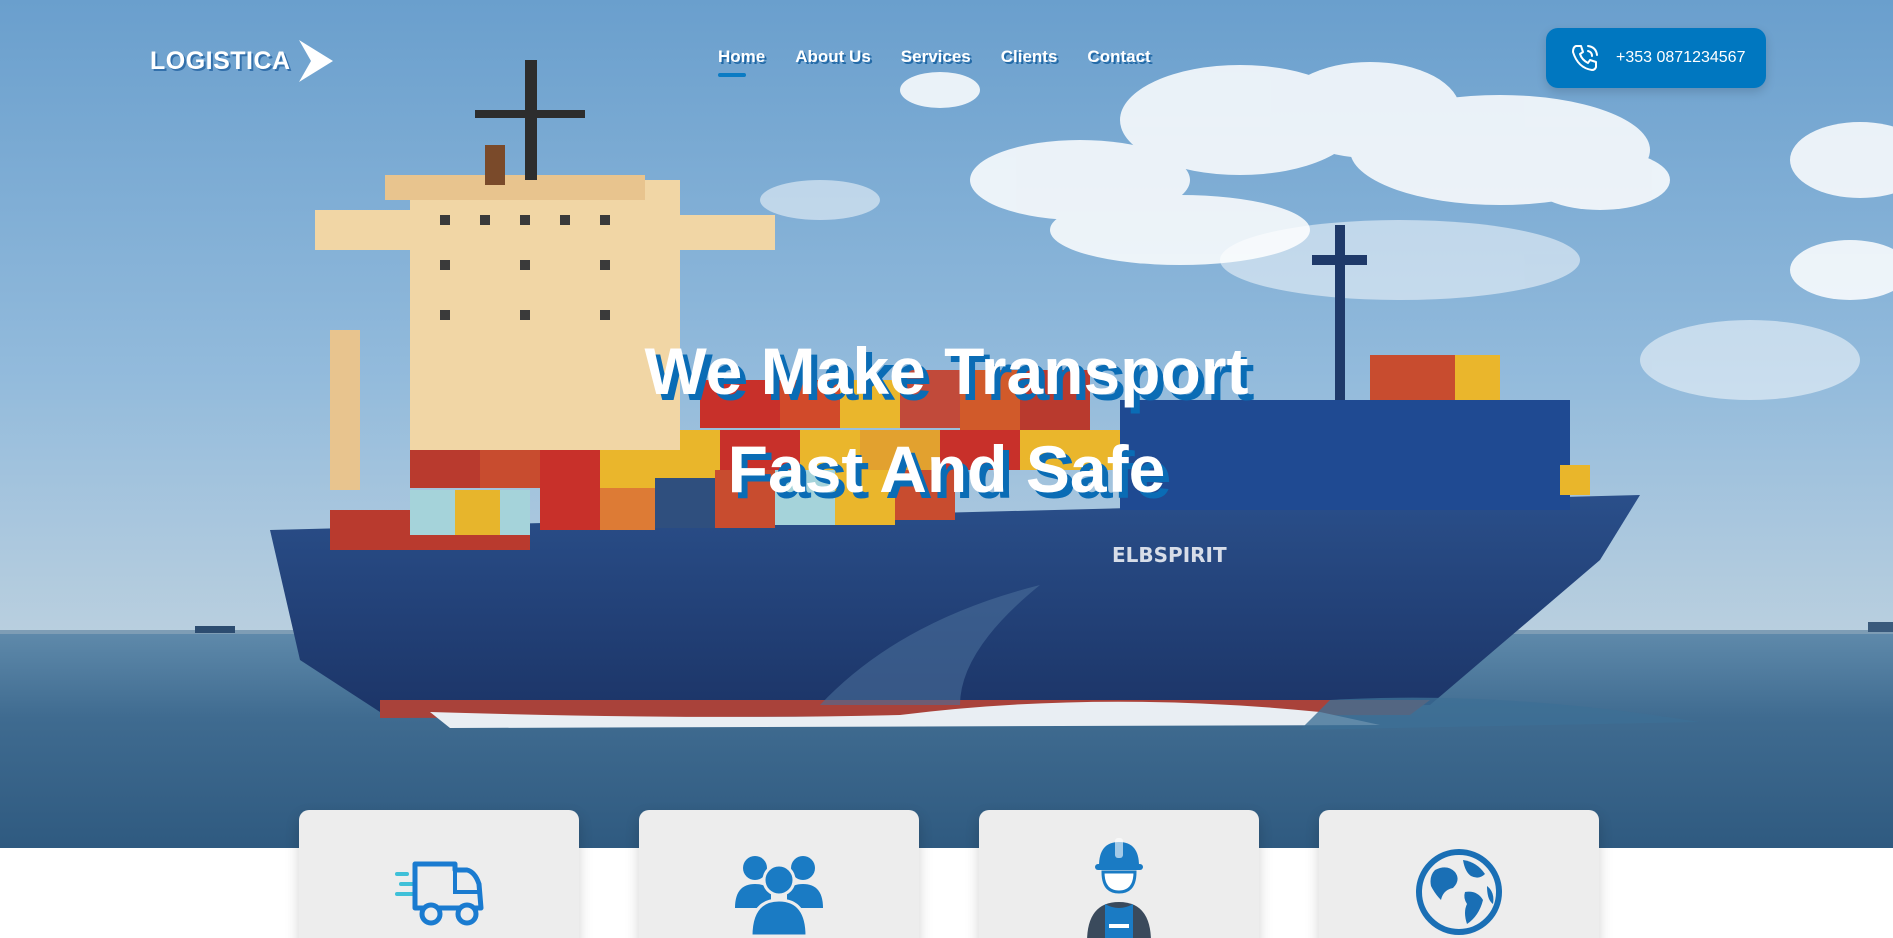 The image size is (1893, 938). I want to click on nav-item-home: Home, so click(741, 62).